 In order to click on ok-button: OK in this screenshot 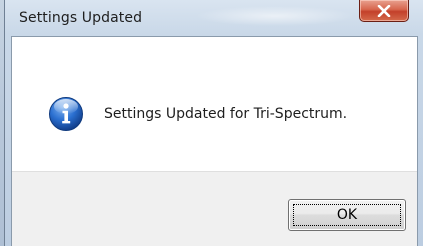, I will do `click(347, 215)`.